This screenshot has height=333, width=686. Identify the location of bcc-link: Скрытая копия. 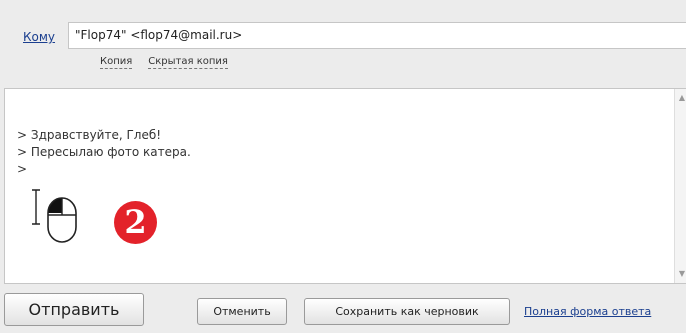
(188, 62).